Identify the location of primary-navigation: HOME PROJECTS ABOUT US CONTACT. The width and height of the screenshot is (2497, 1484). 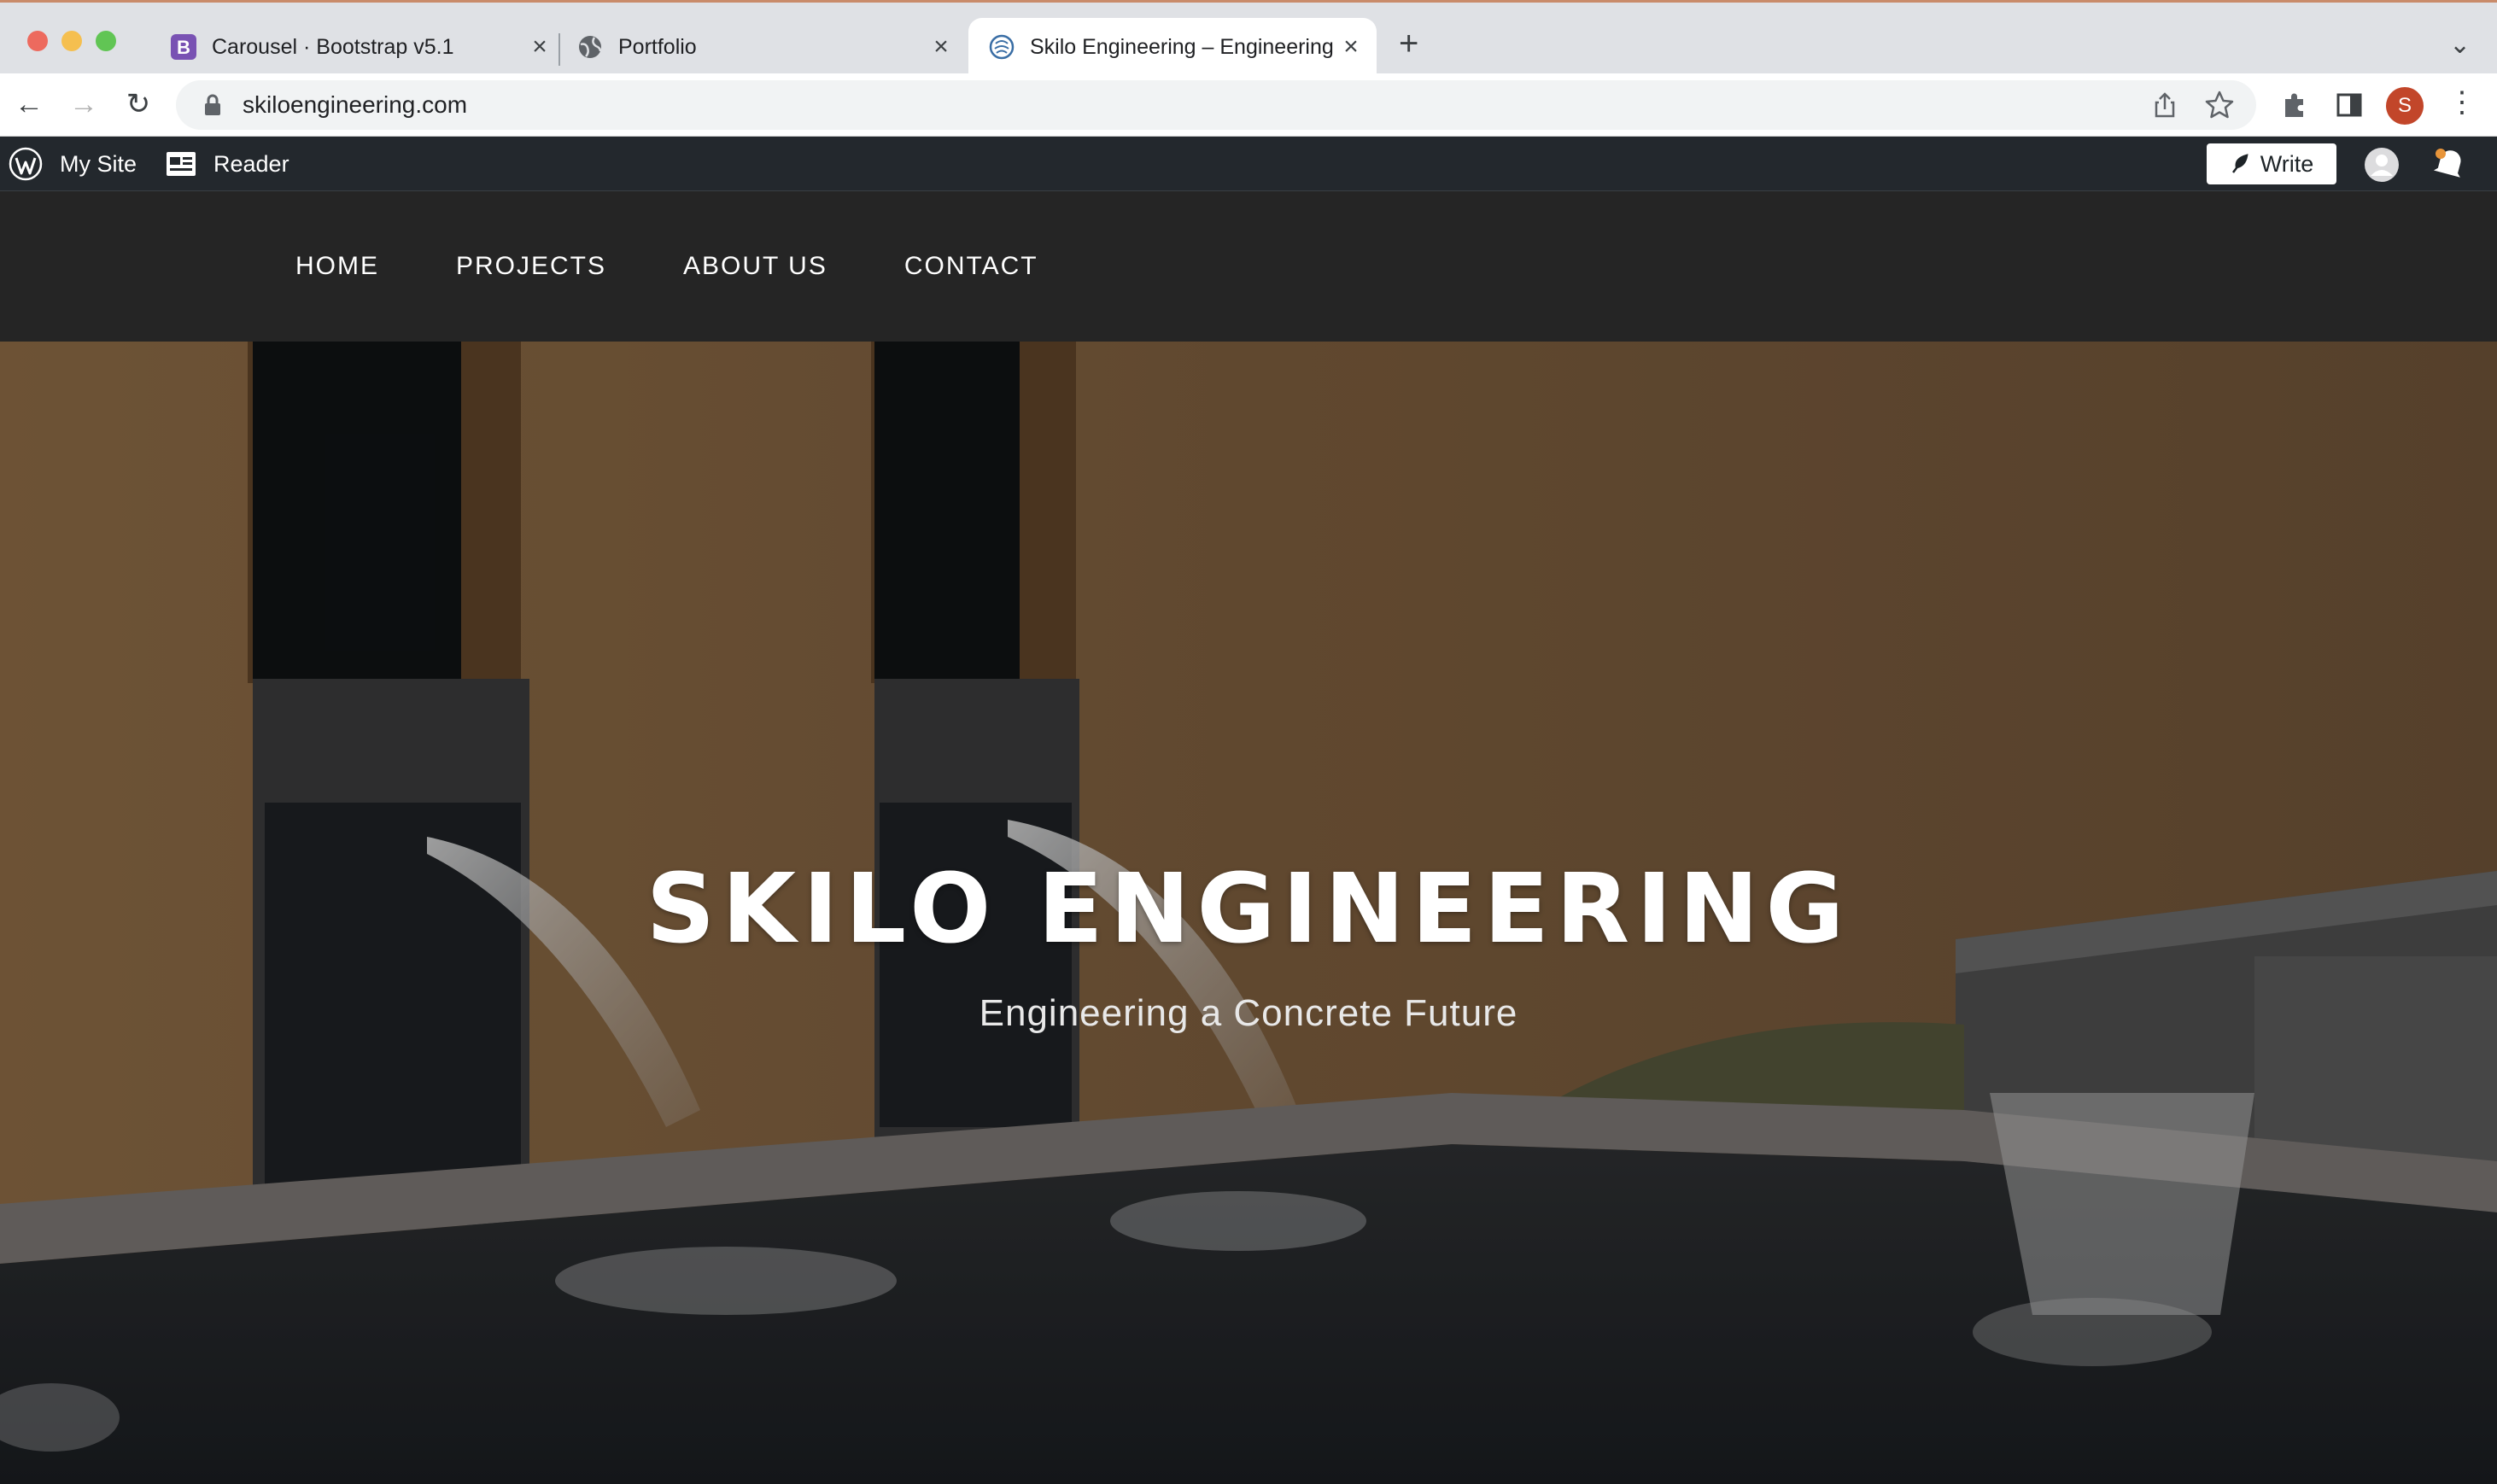
(705, 267).